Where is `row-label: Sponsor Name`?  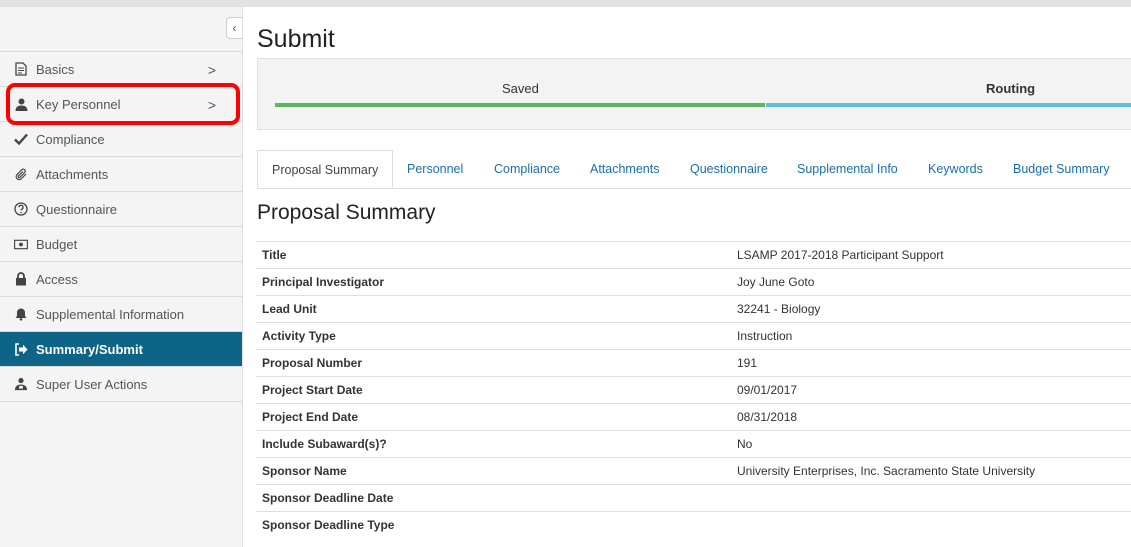
row-label: Sponsor Name is located at coordinates (493, 471).